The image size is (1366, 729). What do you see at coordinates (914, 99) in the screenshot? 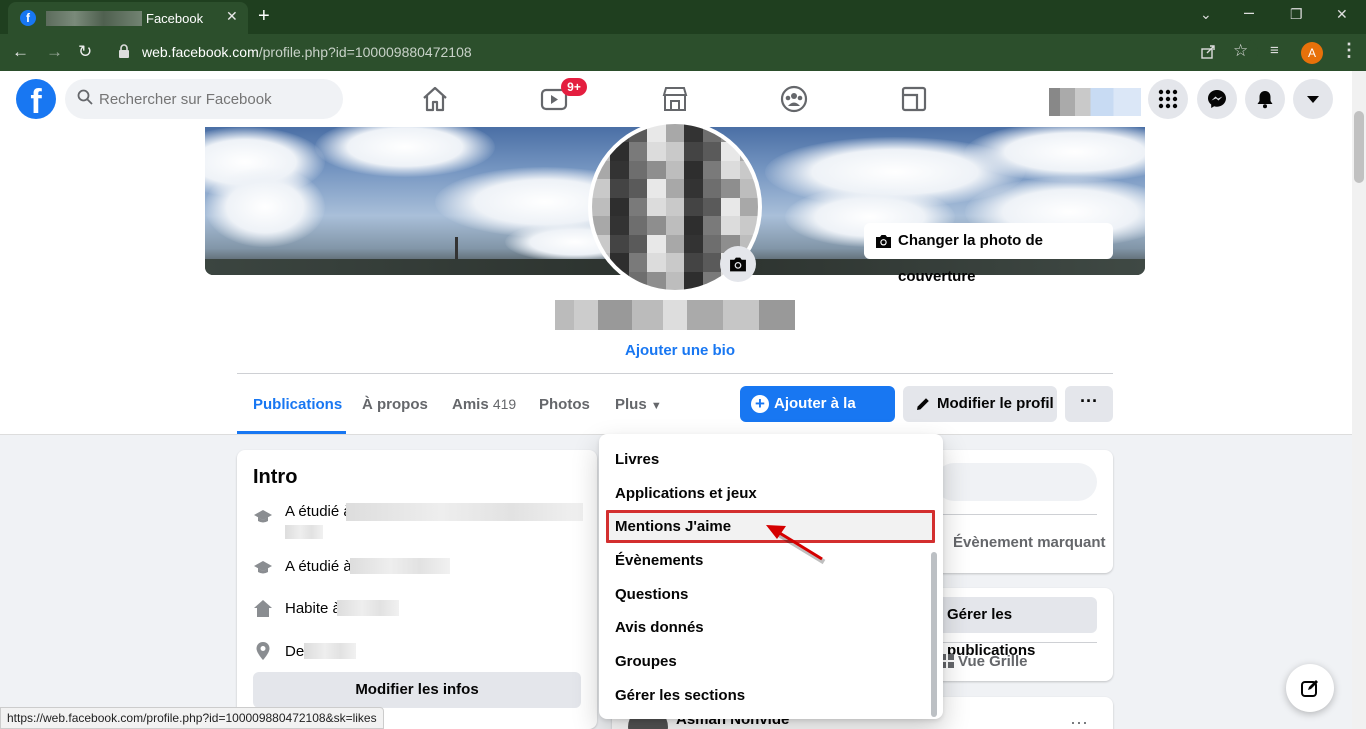
I see `gaming-nav-icon` at bounding box center [914, 99].